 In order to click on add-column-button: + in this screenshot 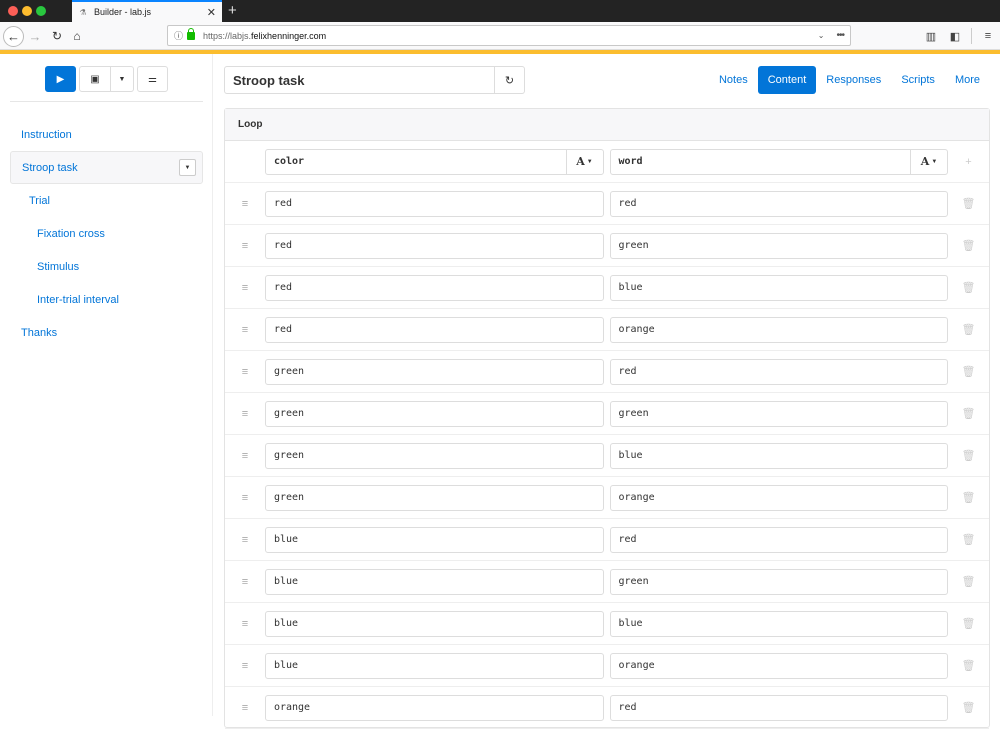, I will do `click(968, 162)`.